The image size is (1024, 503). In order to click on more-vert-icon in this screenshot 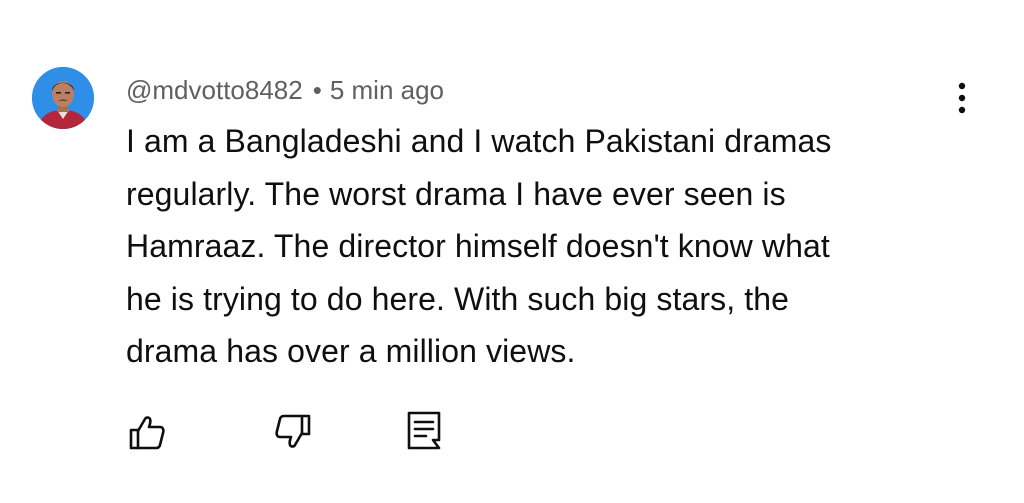, I will do `click(962, 98)`.